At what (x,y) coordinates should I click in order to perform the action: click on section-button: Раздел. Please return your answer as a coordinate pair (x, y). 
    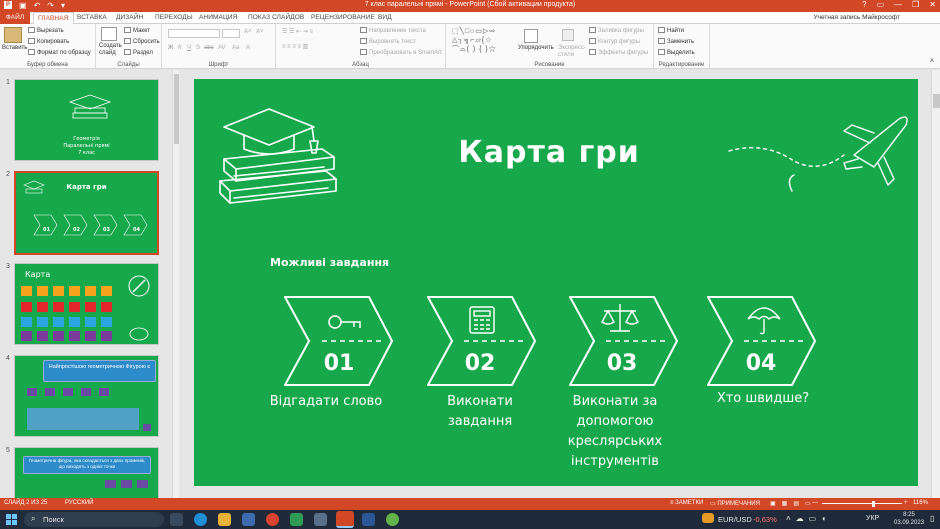
    Looking at the image, I should click on (138, 52).